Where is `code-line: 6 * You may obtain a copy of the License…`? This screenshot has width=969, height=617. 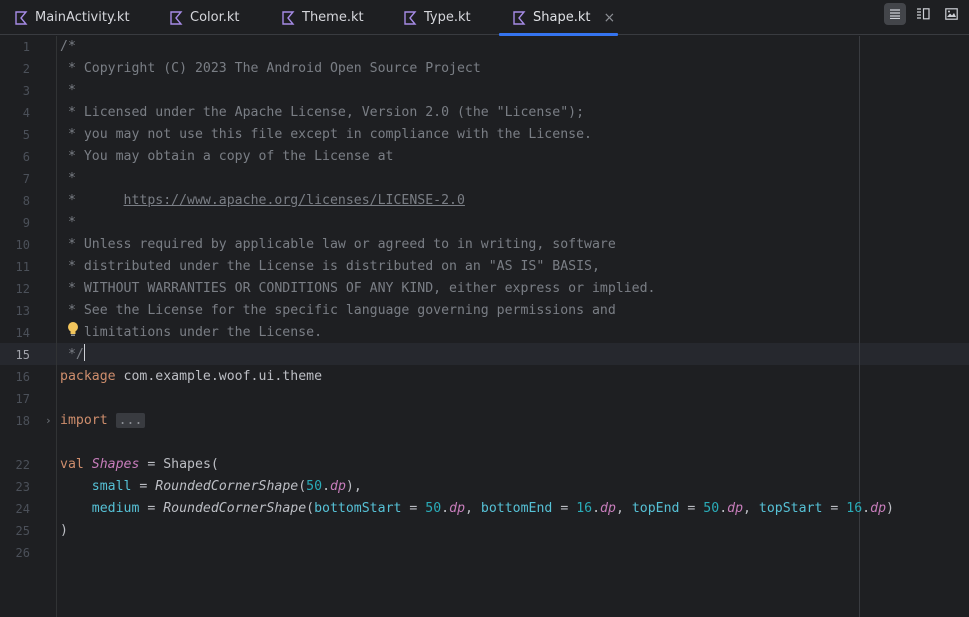
code-line: 6 * You may obtain a copy of the License… is located at coordinates (484, 157).